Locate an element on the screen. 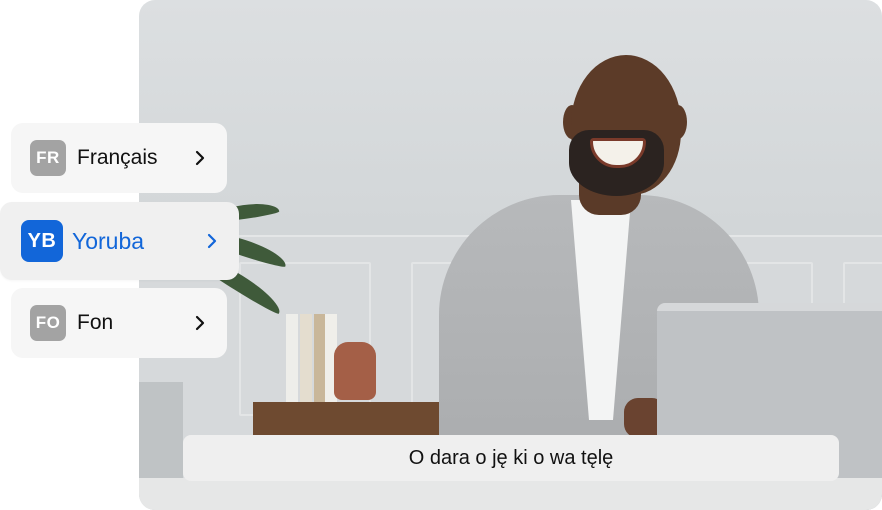 This screenshot has height=510, width=882. language-label: Fon is located at coordinates (95, 322).